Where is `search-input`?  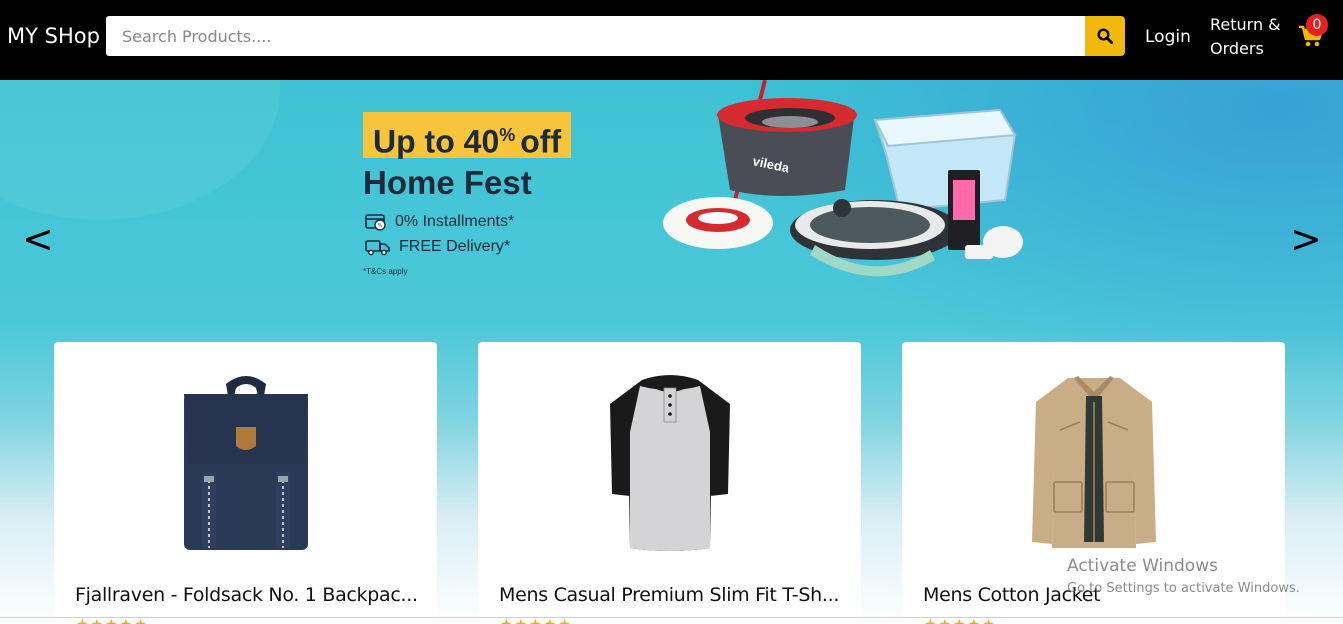 search-input is located at coordinates (596, 36).